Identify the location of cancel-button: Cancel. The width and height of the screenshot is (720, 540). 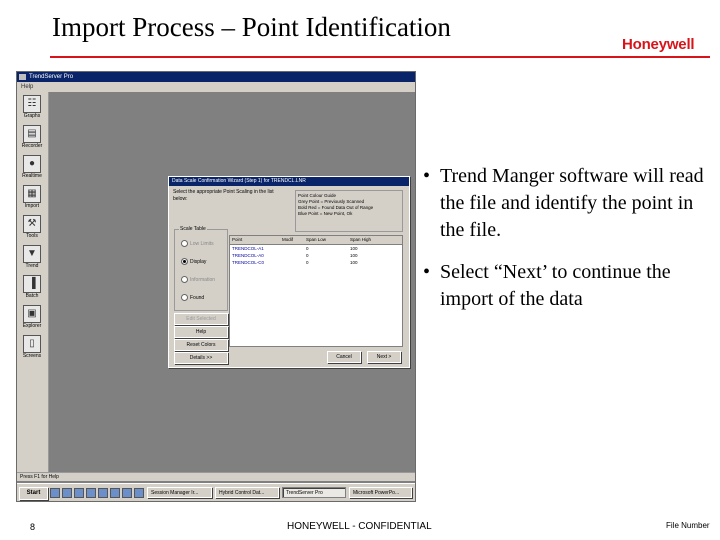
(344, 357).